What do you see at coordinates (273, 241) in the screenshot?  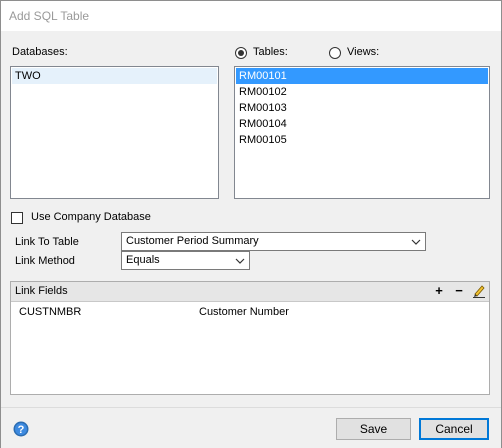 I see `link-to-table-dropdown: Customer Period Summary` at bounding box center [273, 241].